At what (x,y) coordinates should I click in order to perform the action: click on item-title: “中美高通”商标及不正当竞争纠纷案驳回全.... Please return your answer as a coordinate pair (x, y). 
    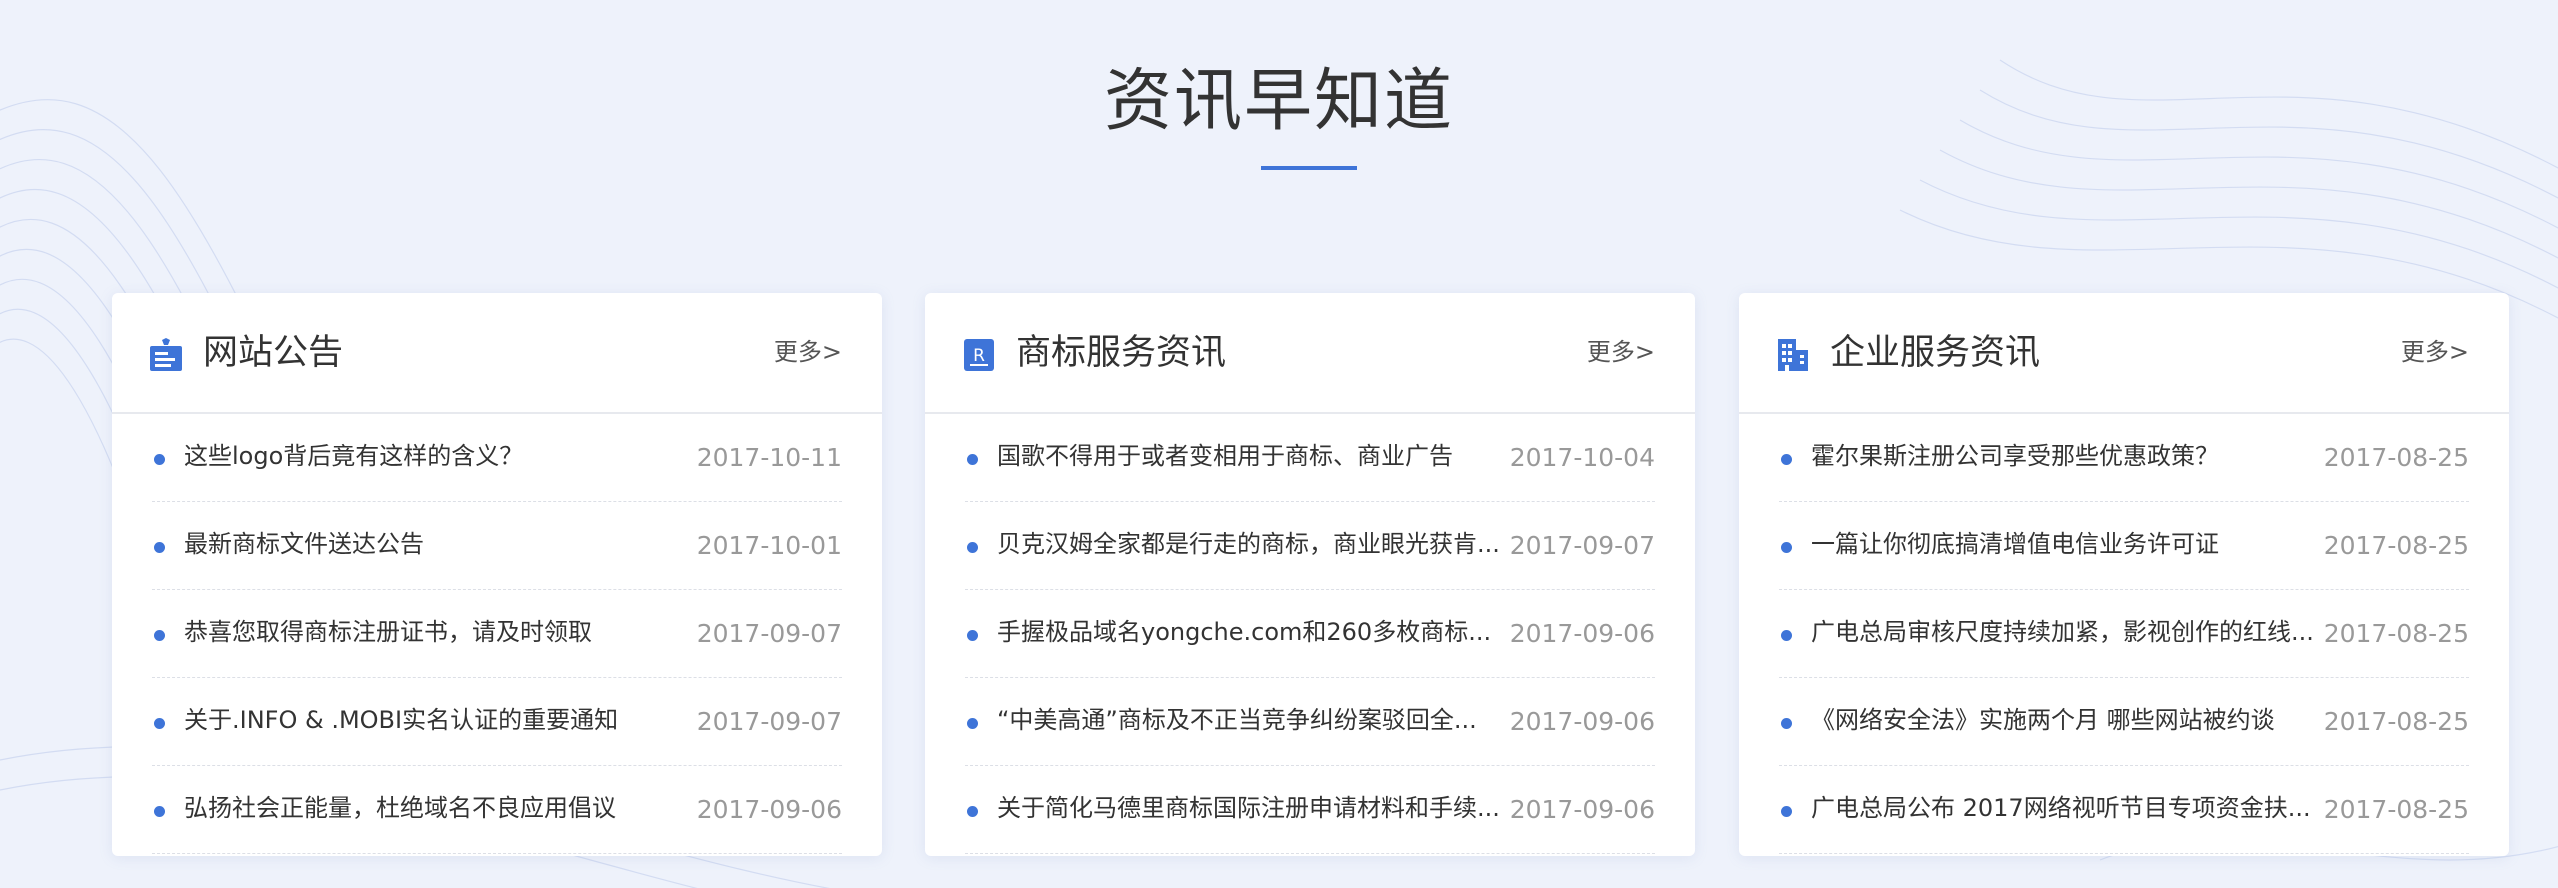
    Looking at the image, I should click on (1257, 721).